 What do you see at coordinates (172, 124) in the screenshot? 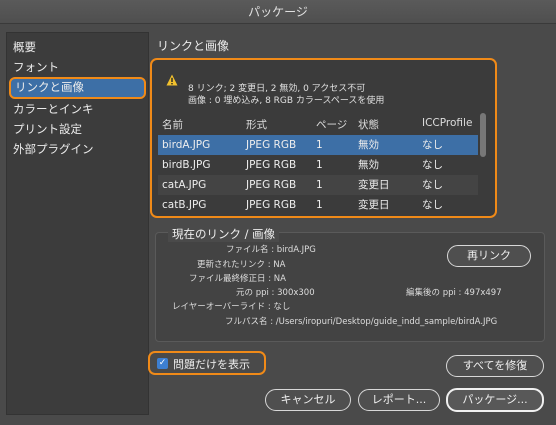
I see `column-header-name: 名前` at bounding box center [172, 124].